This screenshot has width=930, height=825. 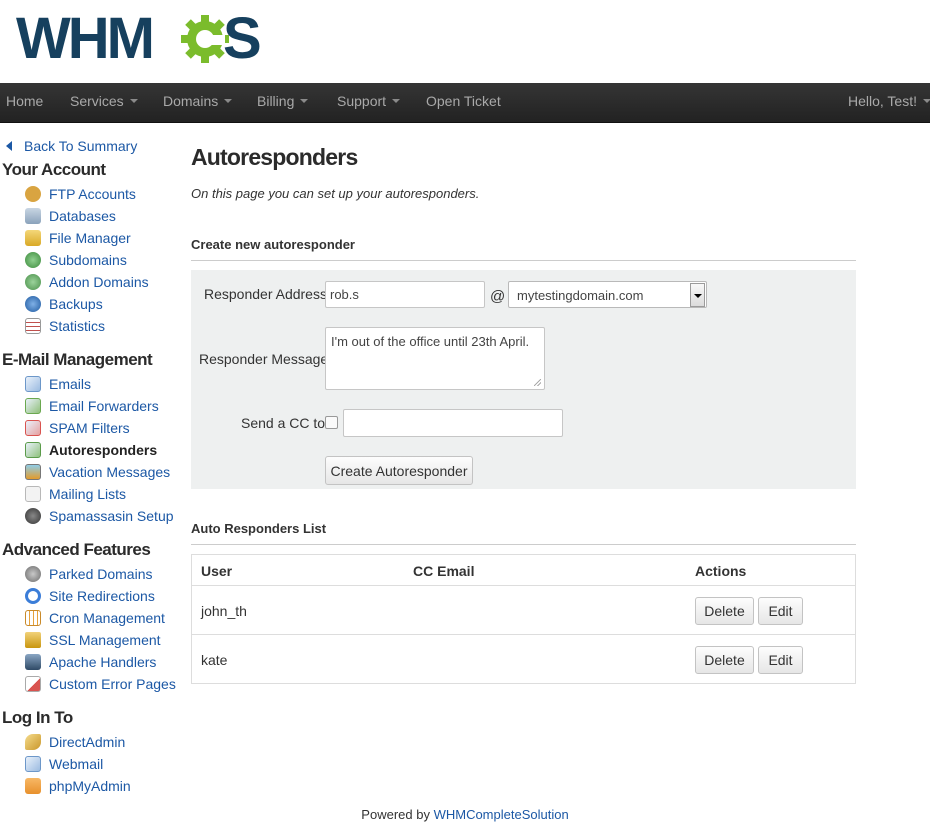 I want to click on autoresponders-icon, so click(x=33, y=449).